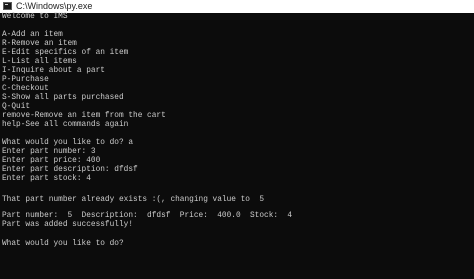 This screenshot has width=474, height=279. Describe the element at coordinates (51, 161) in the screenshot. I see `console-line-part-price: Enter part price: 400` at that location.